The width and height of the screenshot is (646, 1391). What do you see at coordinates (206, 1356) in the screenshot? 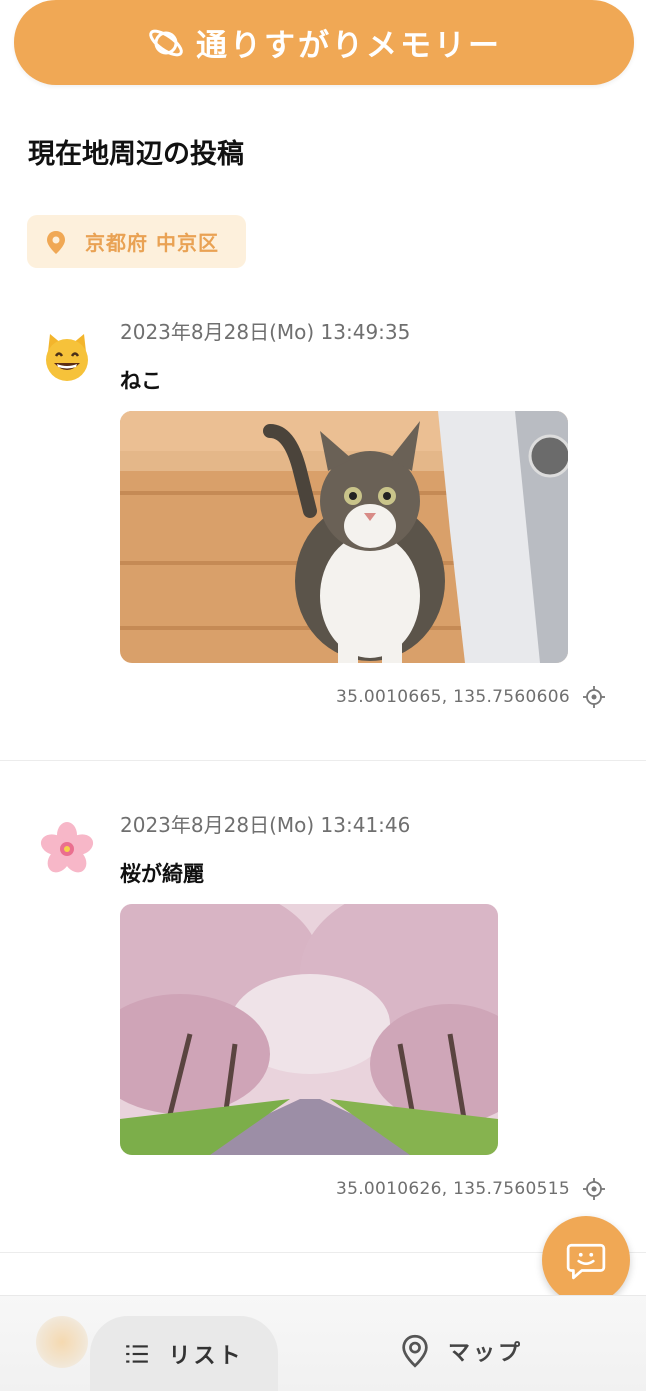
I see `nav-list-label: リスト` at bounding box center [206, 1356].